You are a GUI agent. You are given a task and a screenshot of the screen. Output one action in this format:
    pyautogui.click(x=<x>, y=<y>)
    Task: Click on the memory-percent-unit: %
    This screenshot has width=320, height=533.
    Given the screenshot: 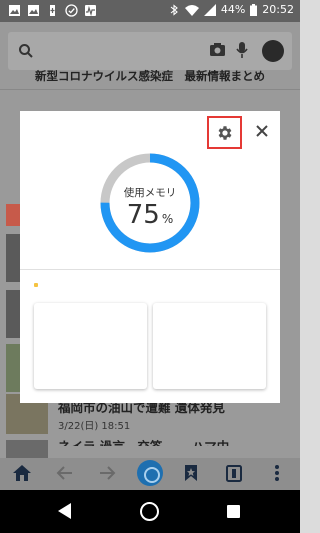 What is the action you would take?
    pyautogui.click(x=167, y=219)
    